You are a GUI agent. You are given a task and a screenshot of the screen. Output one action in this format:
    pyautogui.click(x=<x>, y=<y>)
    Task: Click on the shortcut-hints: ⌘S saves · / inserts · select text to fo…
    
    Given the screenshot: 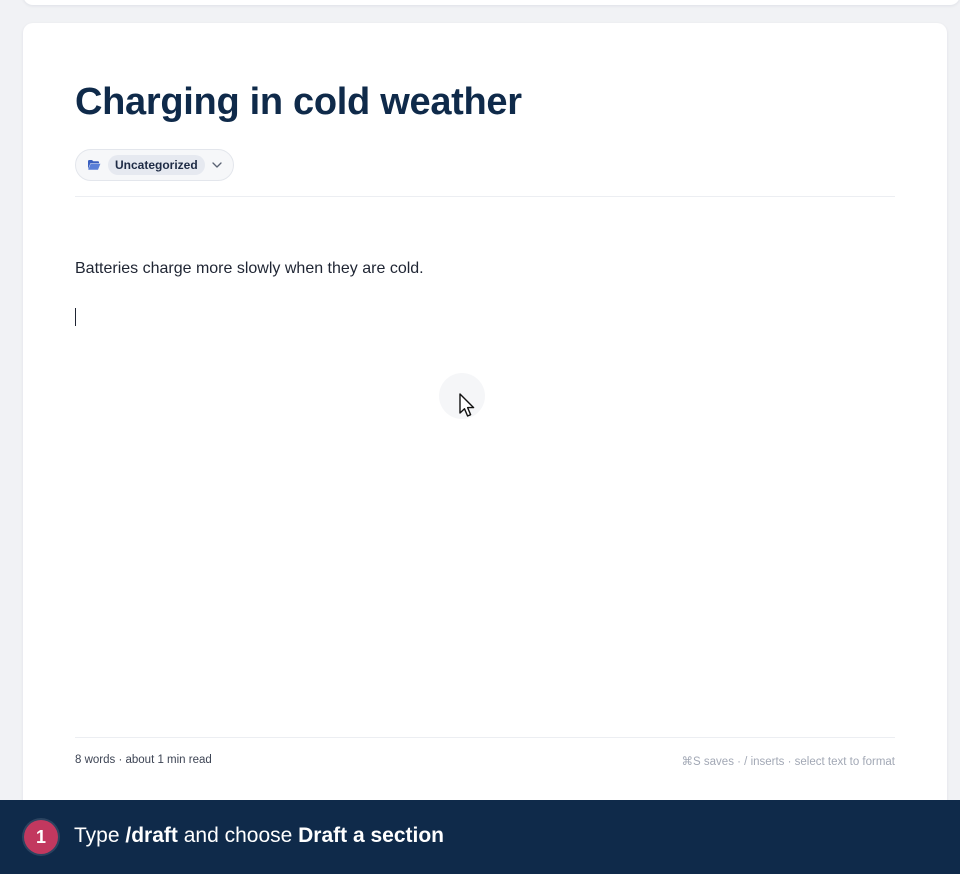 What is the action you would take?
    pyautogui.click(x=788, y=762)
    